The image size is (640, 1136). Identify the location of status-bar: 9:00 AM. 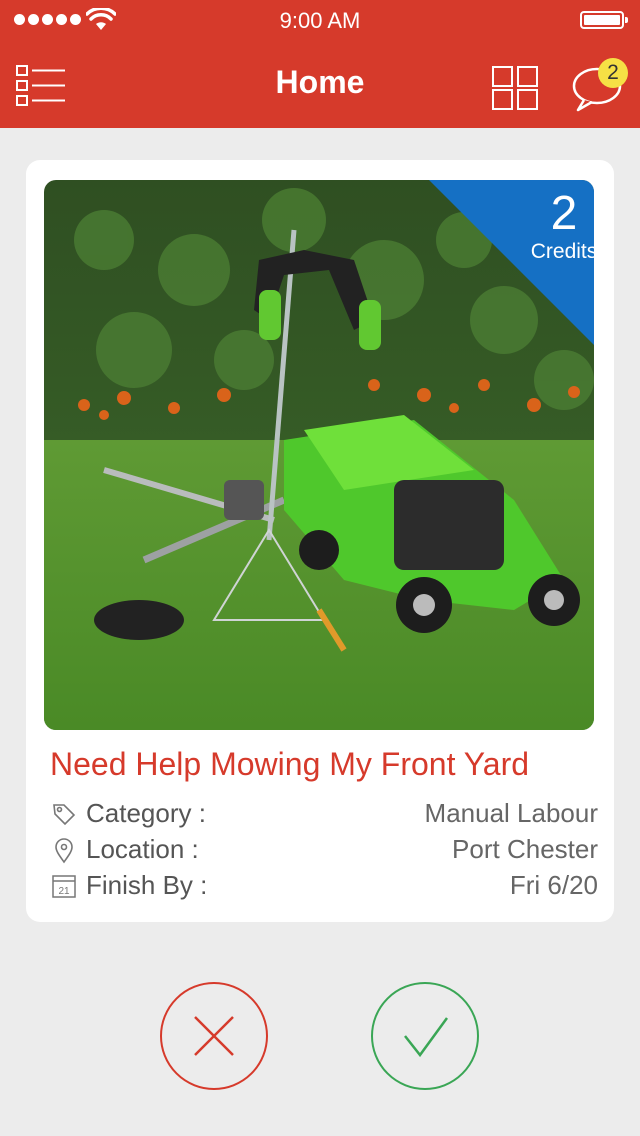
(320, 20).